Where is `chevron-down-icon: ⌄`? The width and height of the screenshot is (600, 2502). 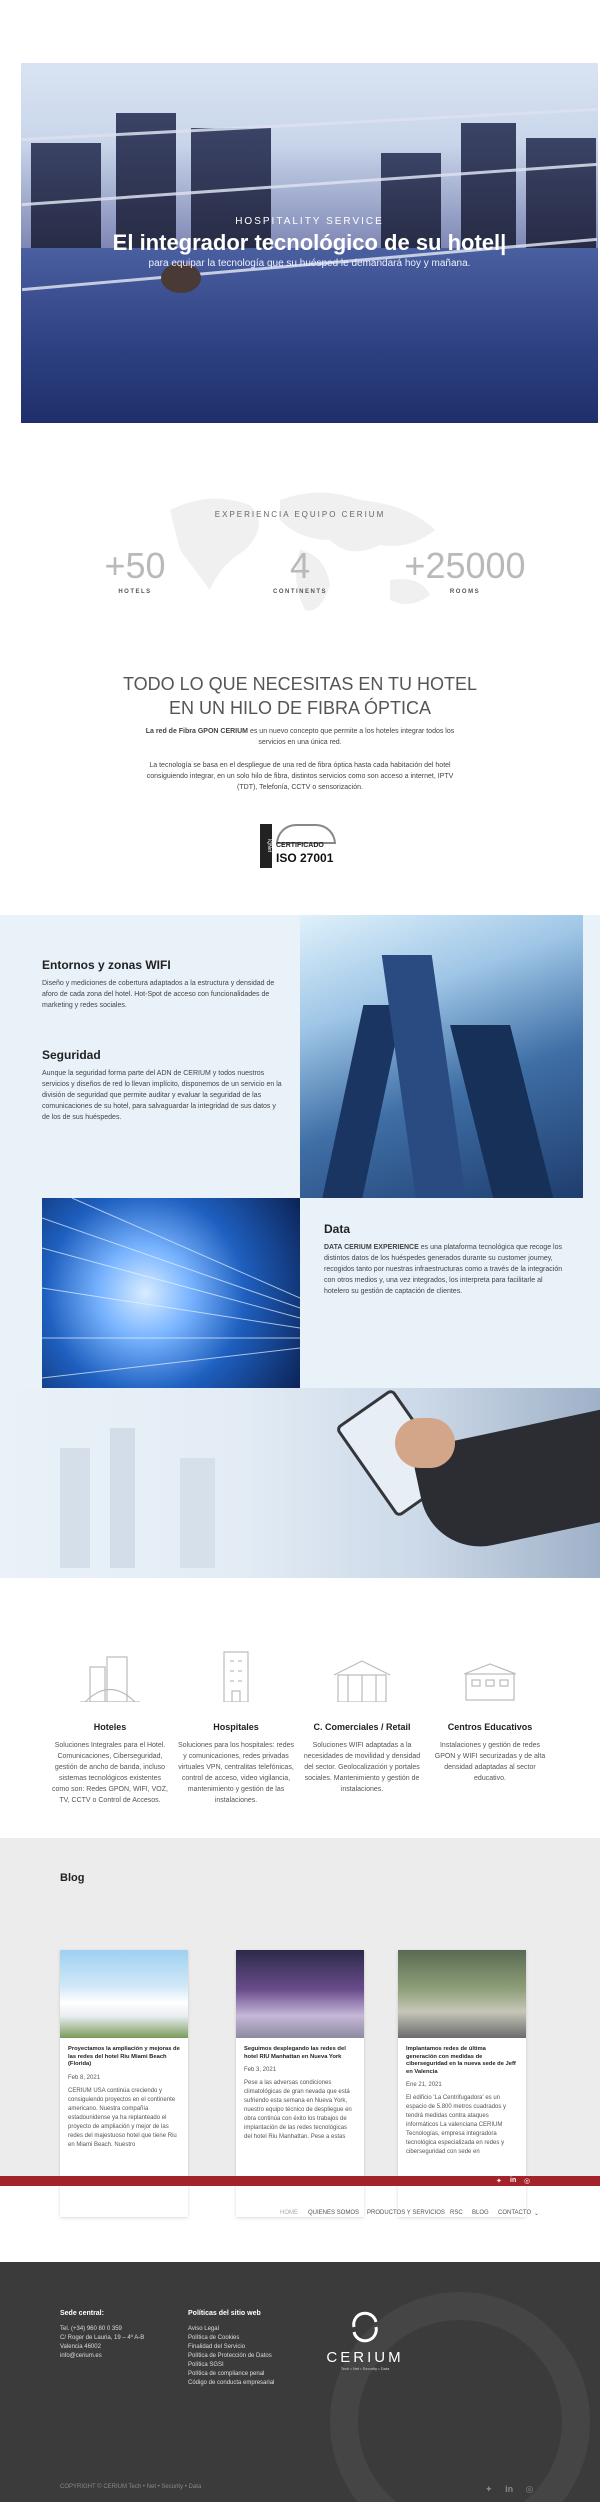
chevron-down-icon: ⌄ is located at coordinates (536, 2213).